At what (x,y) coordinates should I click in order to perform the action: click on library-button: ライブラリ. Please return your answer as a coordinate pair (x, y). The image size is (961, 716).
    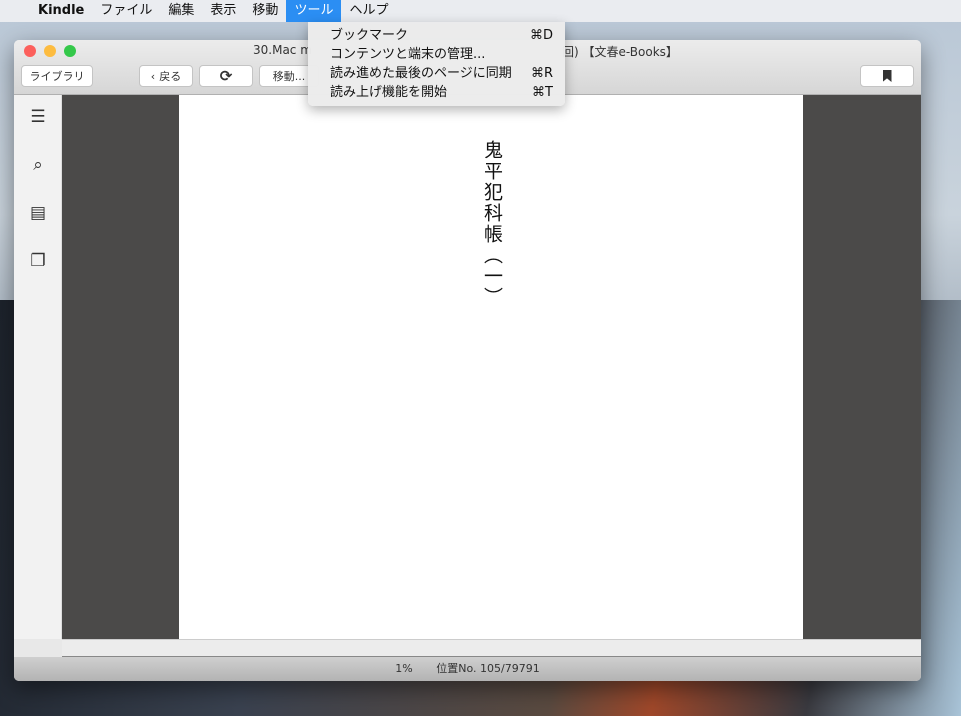
    Looking at the image, I should click on (57, 76).